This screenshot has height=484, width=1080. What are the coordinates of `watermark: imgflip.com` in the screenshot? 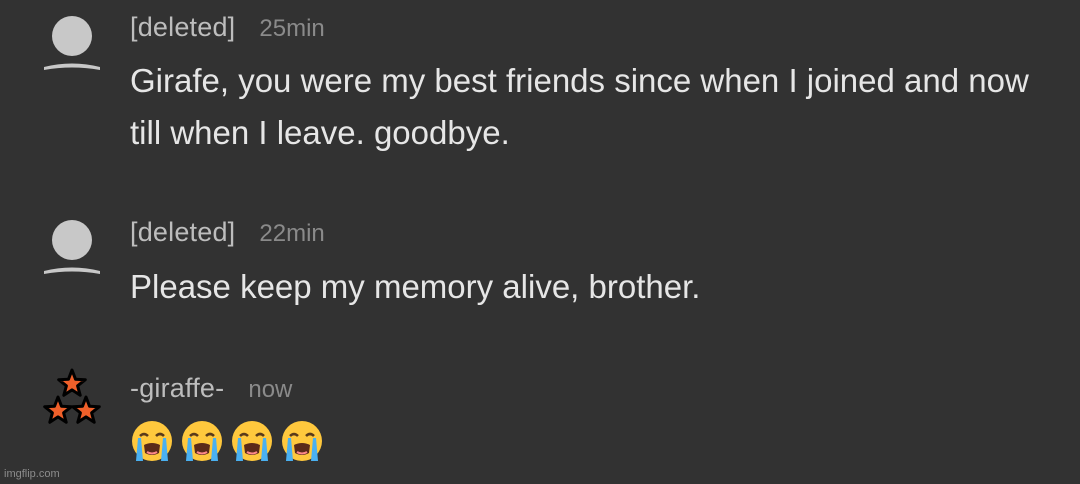 It's located at (32, 474).